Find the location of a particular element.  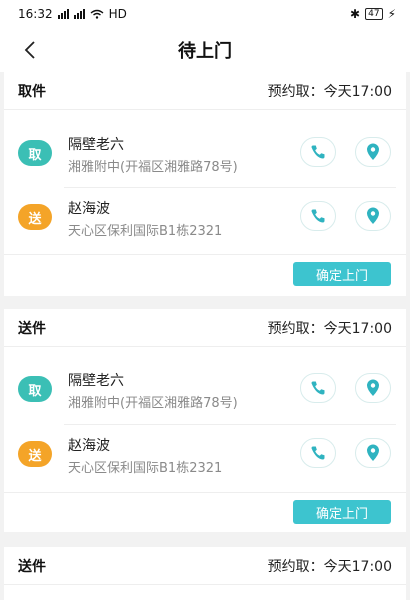

order-card: 送件 预约取：今天17:00 is located at coordinates (205, 573).